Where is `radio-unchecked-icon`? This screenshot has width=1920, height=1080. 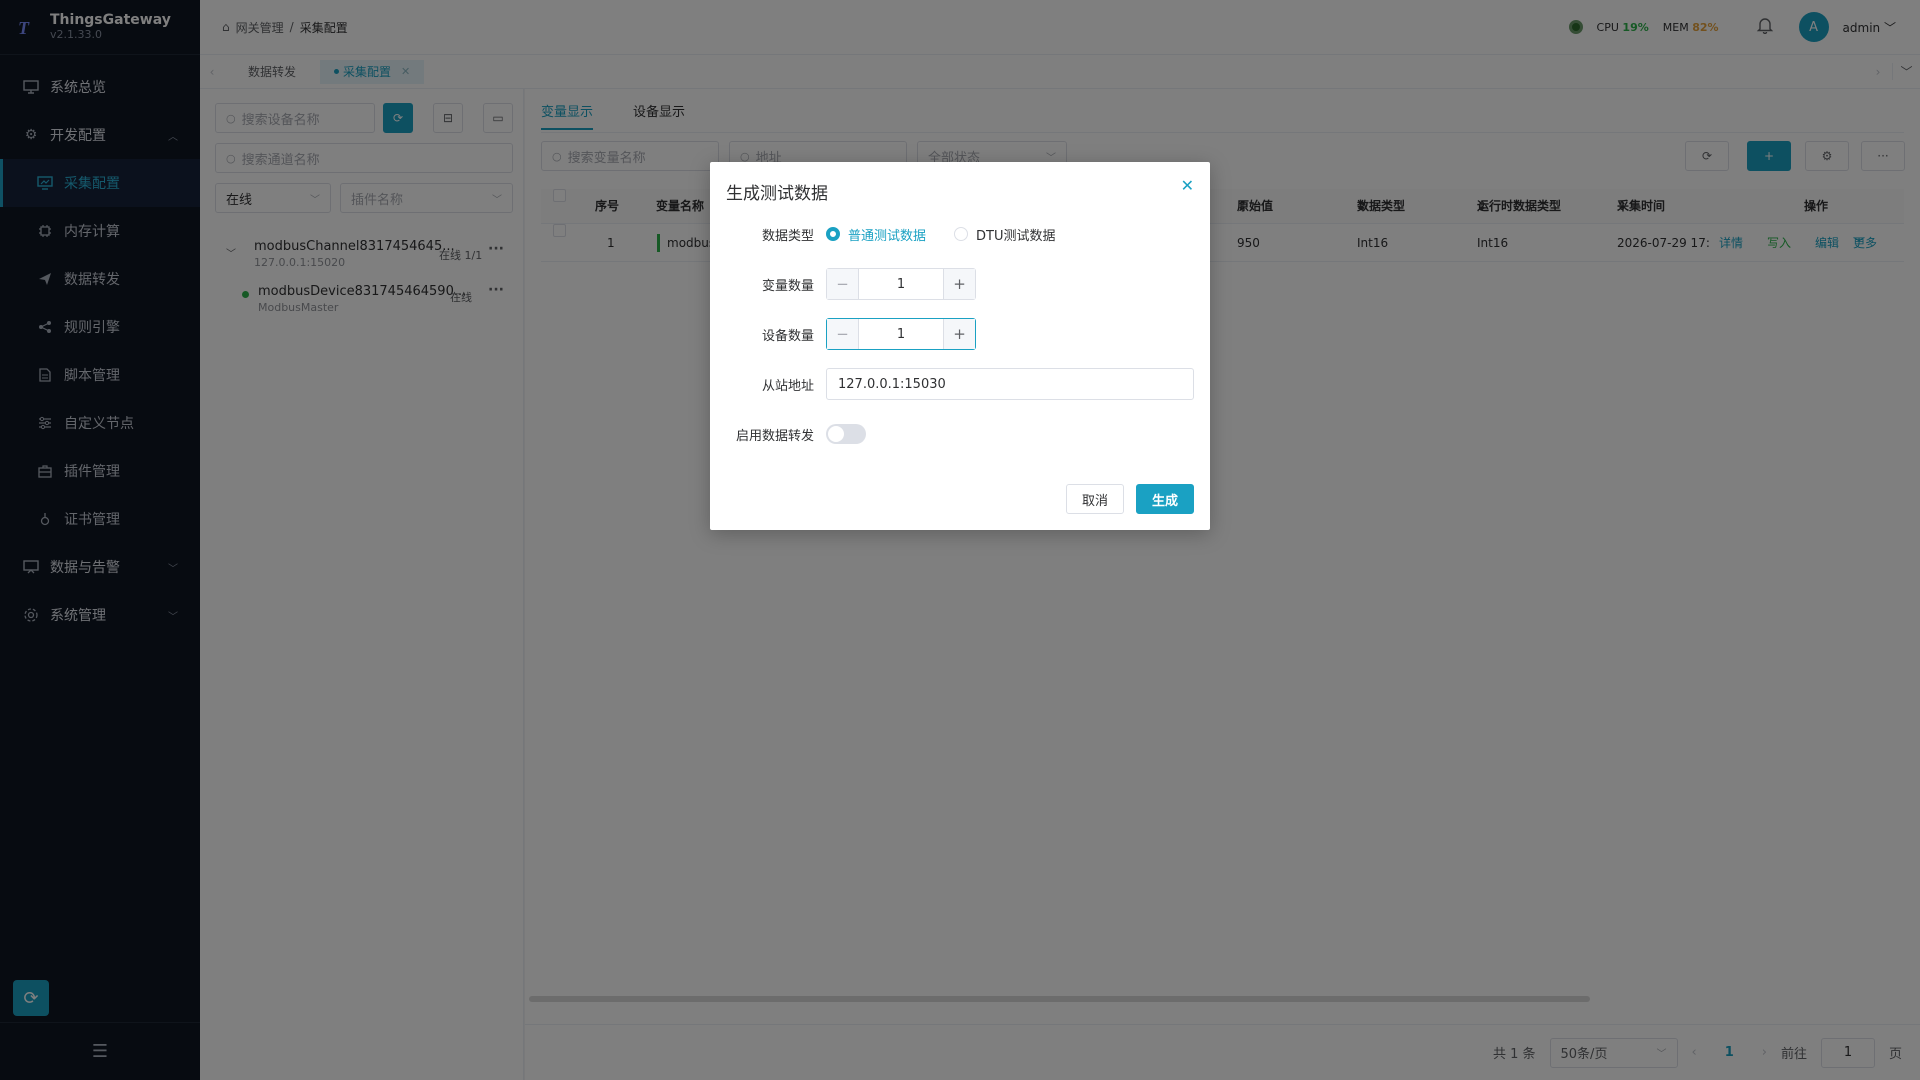
radio-unchecked-icon is located at coordinates (961, 234).